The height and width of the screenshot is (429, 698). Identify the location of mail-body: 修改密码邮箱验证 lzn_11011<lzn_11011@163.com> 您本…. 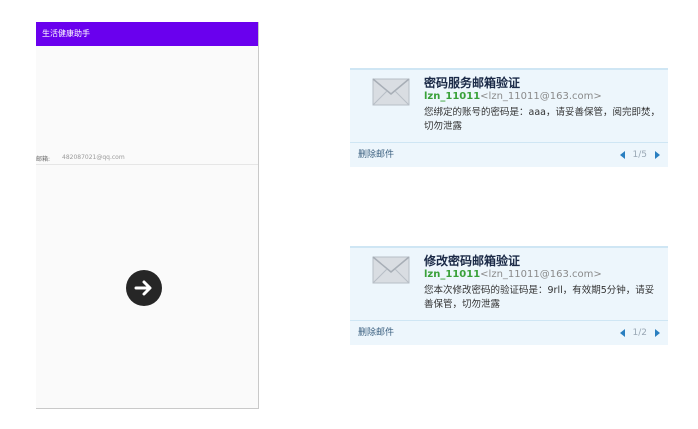
(509, 283).